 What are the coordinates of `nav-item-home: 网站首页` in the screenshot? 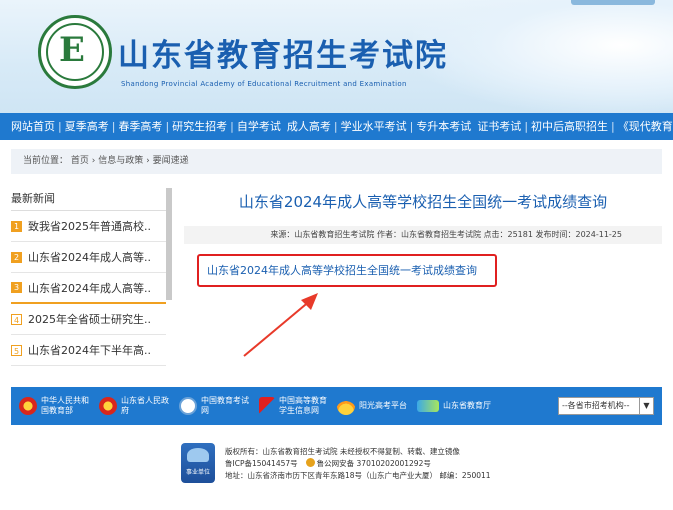 It's located at (33, 126).